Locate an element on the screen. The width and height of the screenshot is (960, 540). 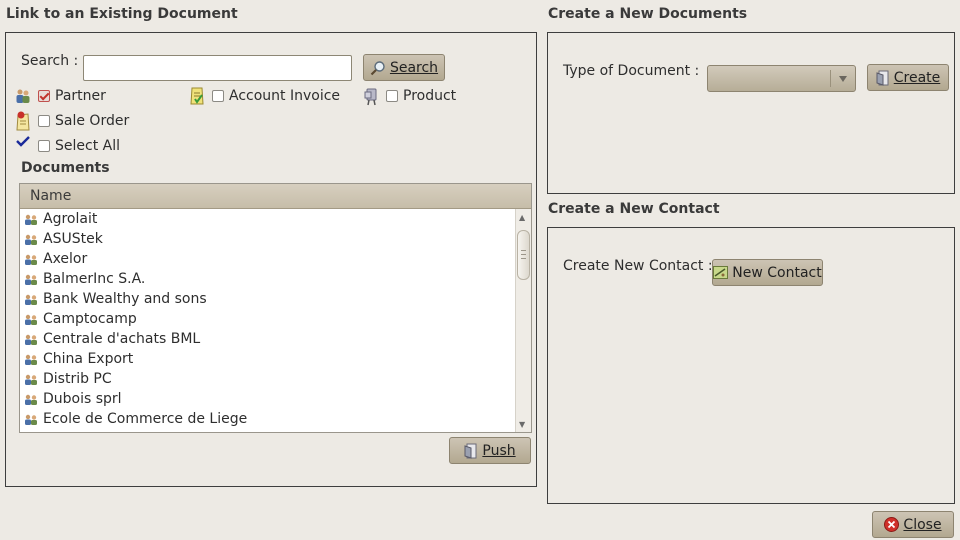
product-checkbox is located at coordinates (392, 96).